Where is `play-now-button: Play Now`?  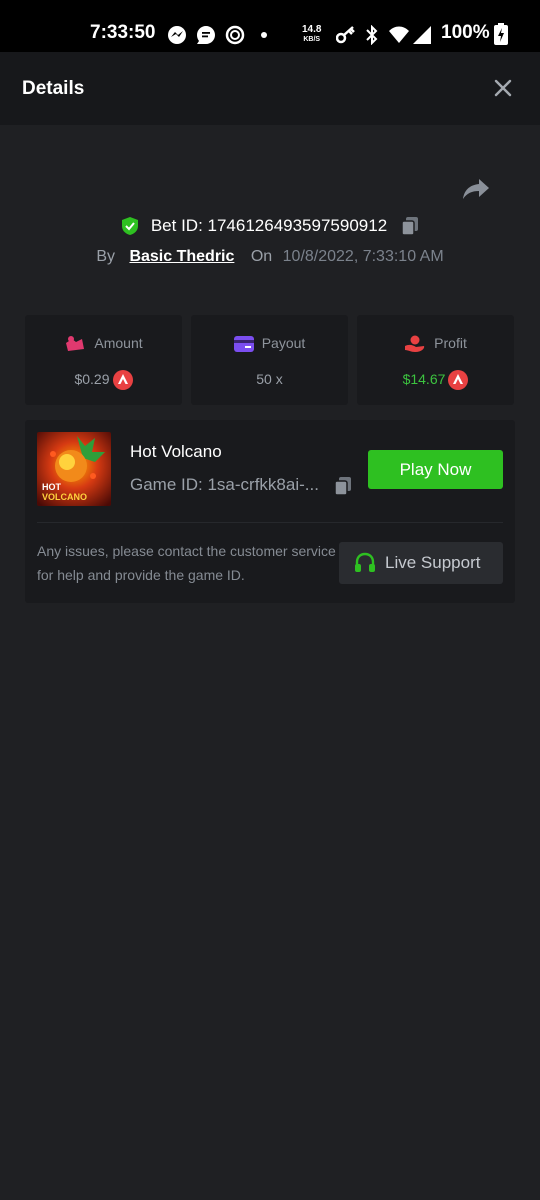
play-now-button: Play Now is located at coordinates (435, 469).